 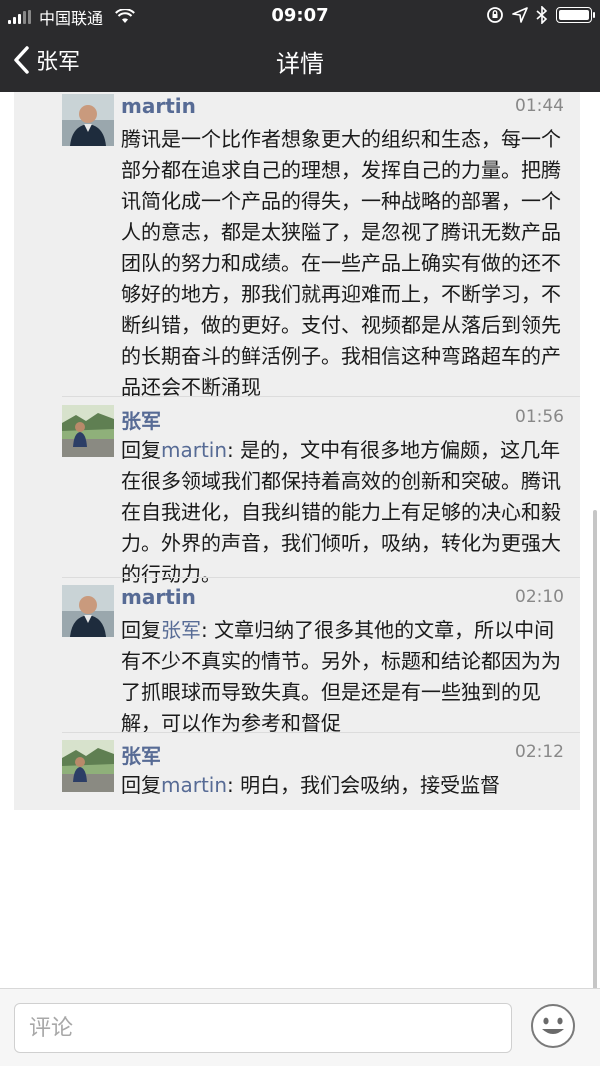 What do you see at coordinates (181, 630) in the screenshot?
I see `reply-target-link: 张军` at bounding box center [181, 630].